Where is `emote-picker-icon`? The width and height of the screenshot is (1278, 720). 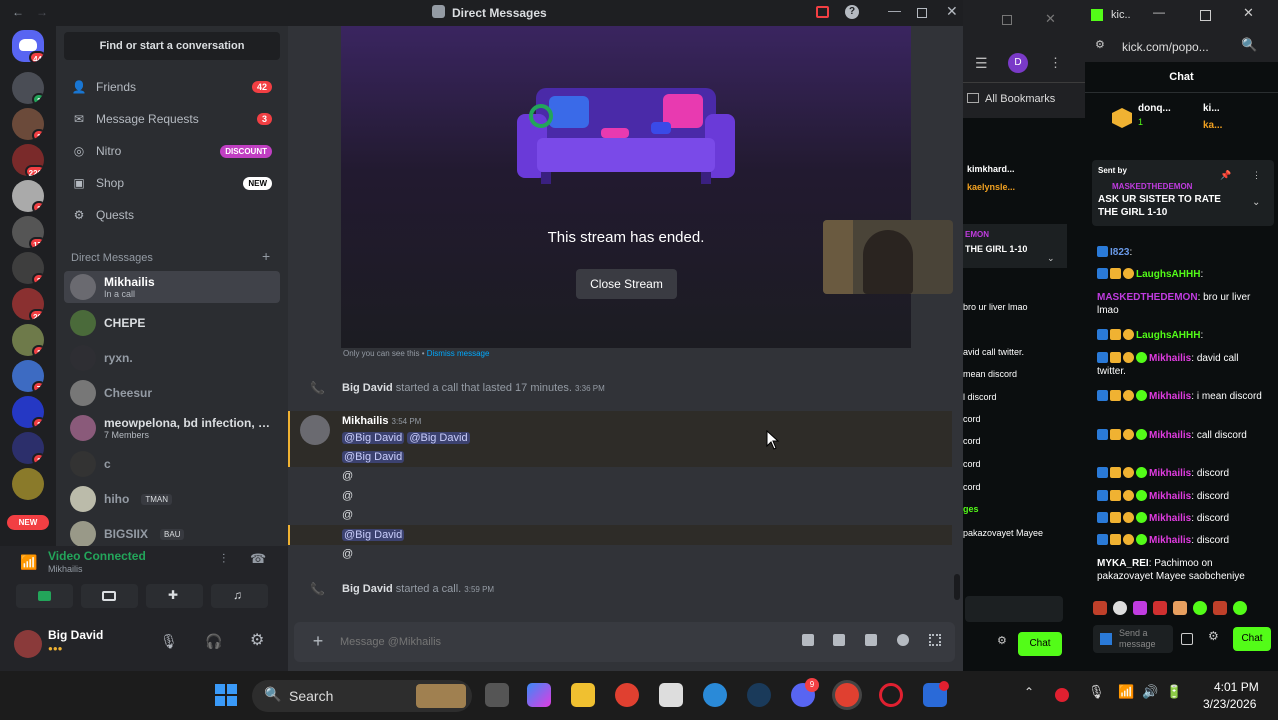
emote-picker-icon is located at coordinates (1106, 639).